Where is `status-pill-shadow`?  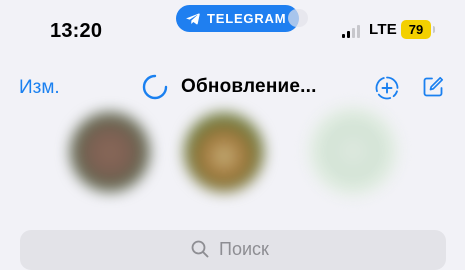 status-pill-shadow is located at coordinates (298, 18).